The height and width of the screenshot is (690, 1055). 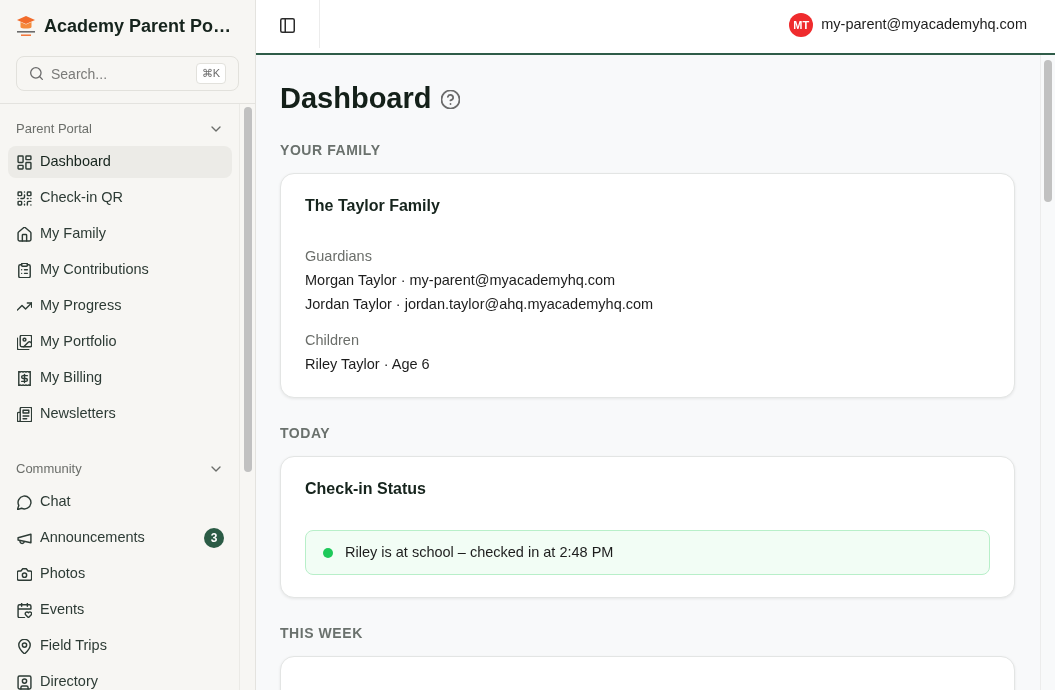 What do you see at coordinates (24, 646) in the screenshot?
I see `map-pin-icon` at bounding box center [24, 646].